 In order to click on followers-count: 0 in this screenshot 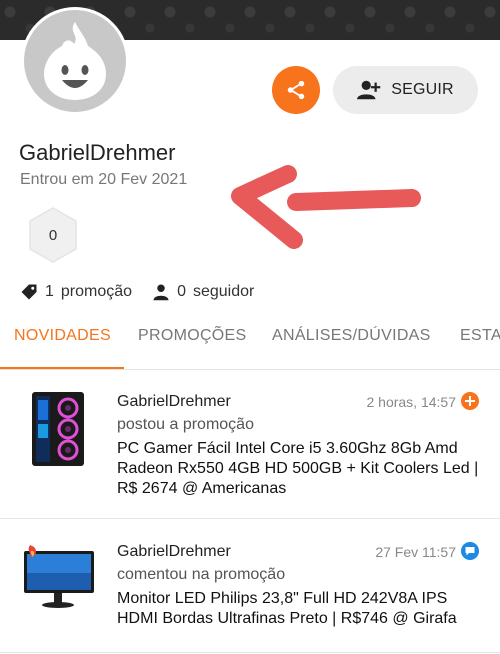, I will do `click(181, 291)`.